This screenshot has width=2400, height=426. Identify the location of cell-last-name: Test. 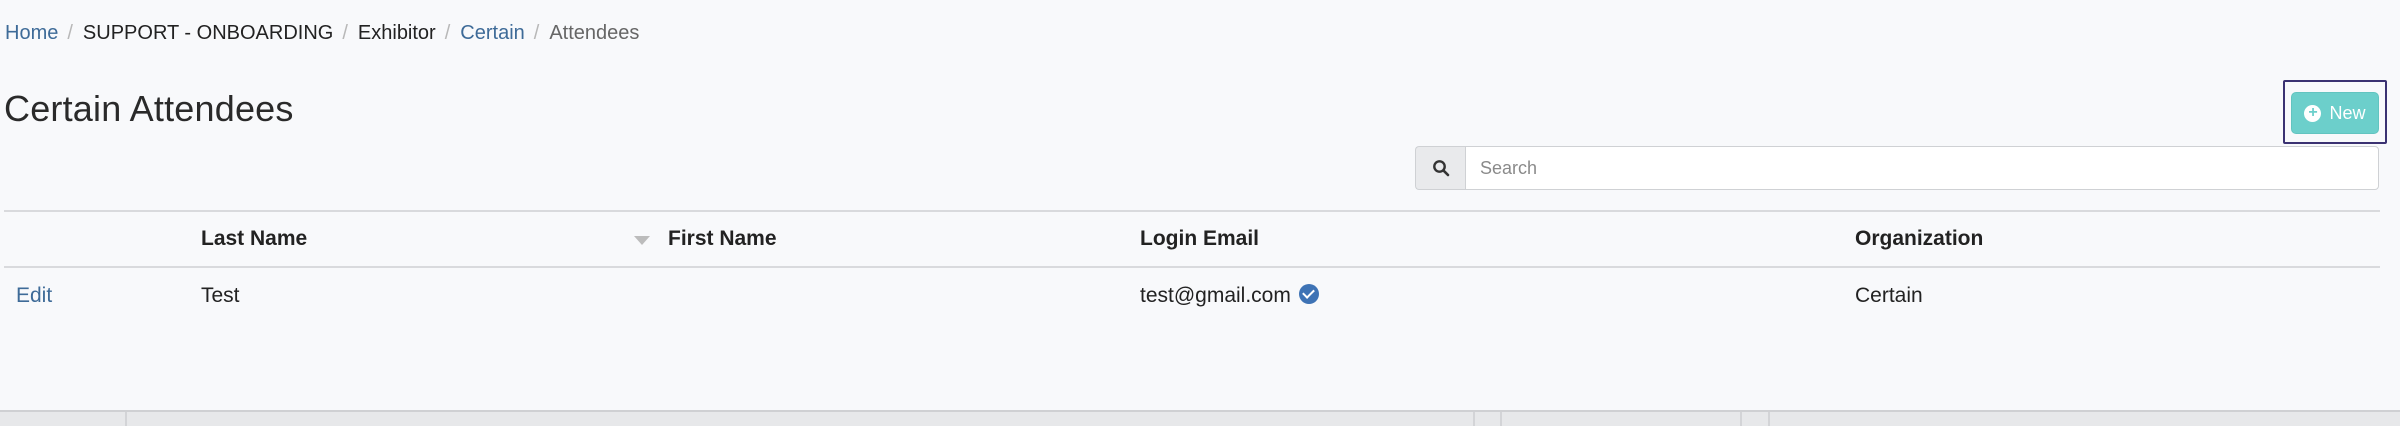
(220, 295).